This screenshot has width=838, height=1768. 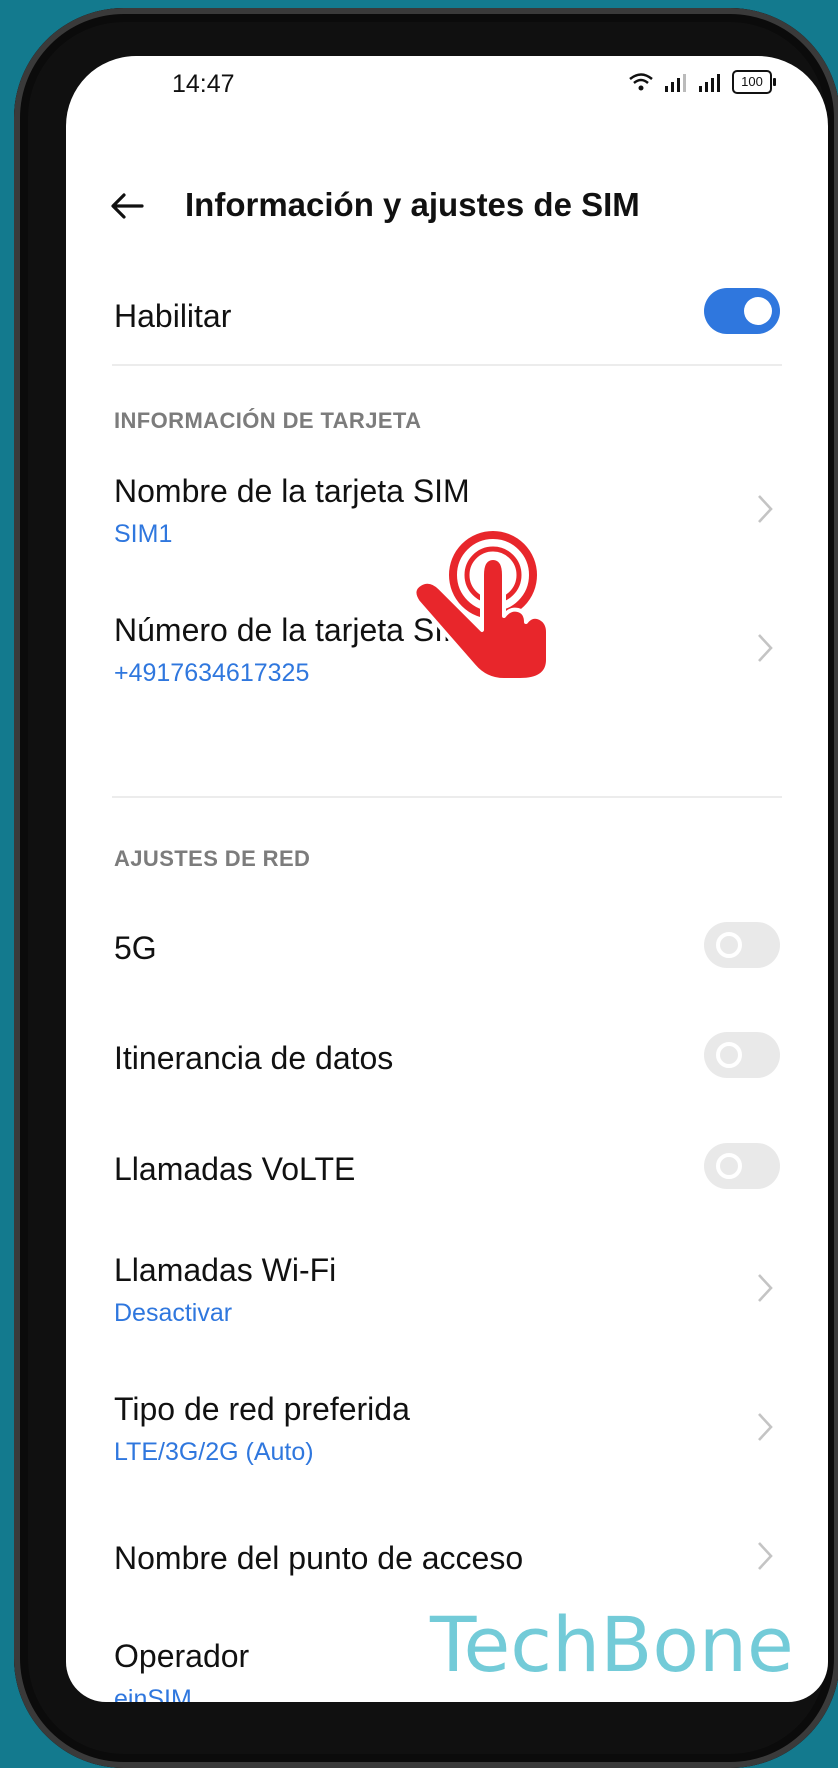 What do you see at coordinates (128, 206) in the screenshot?
I see `back-arrow-icon` at bounding box center [128, 206].